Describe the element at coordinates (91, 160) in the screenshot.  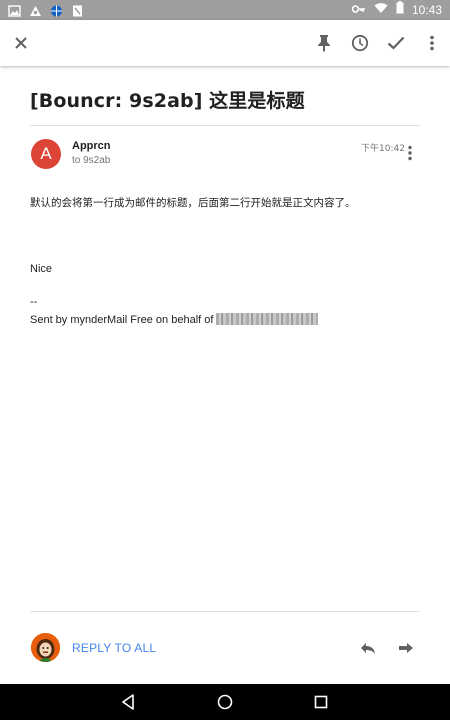
I see `recipient-line: to 9s2ab` at that location.